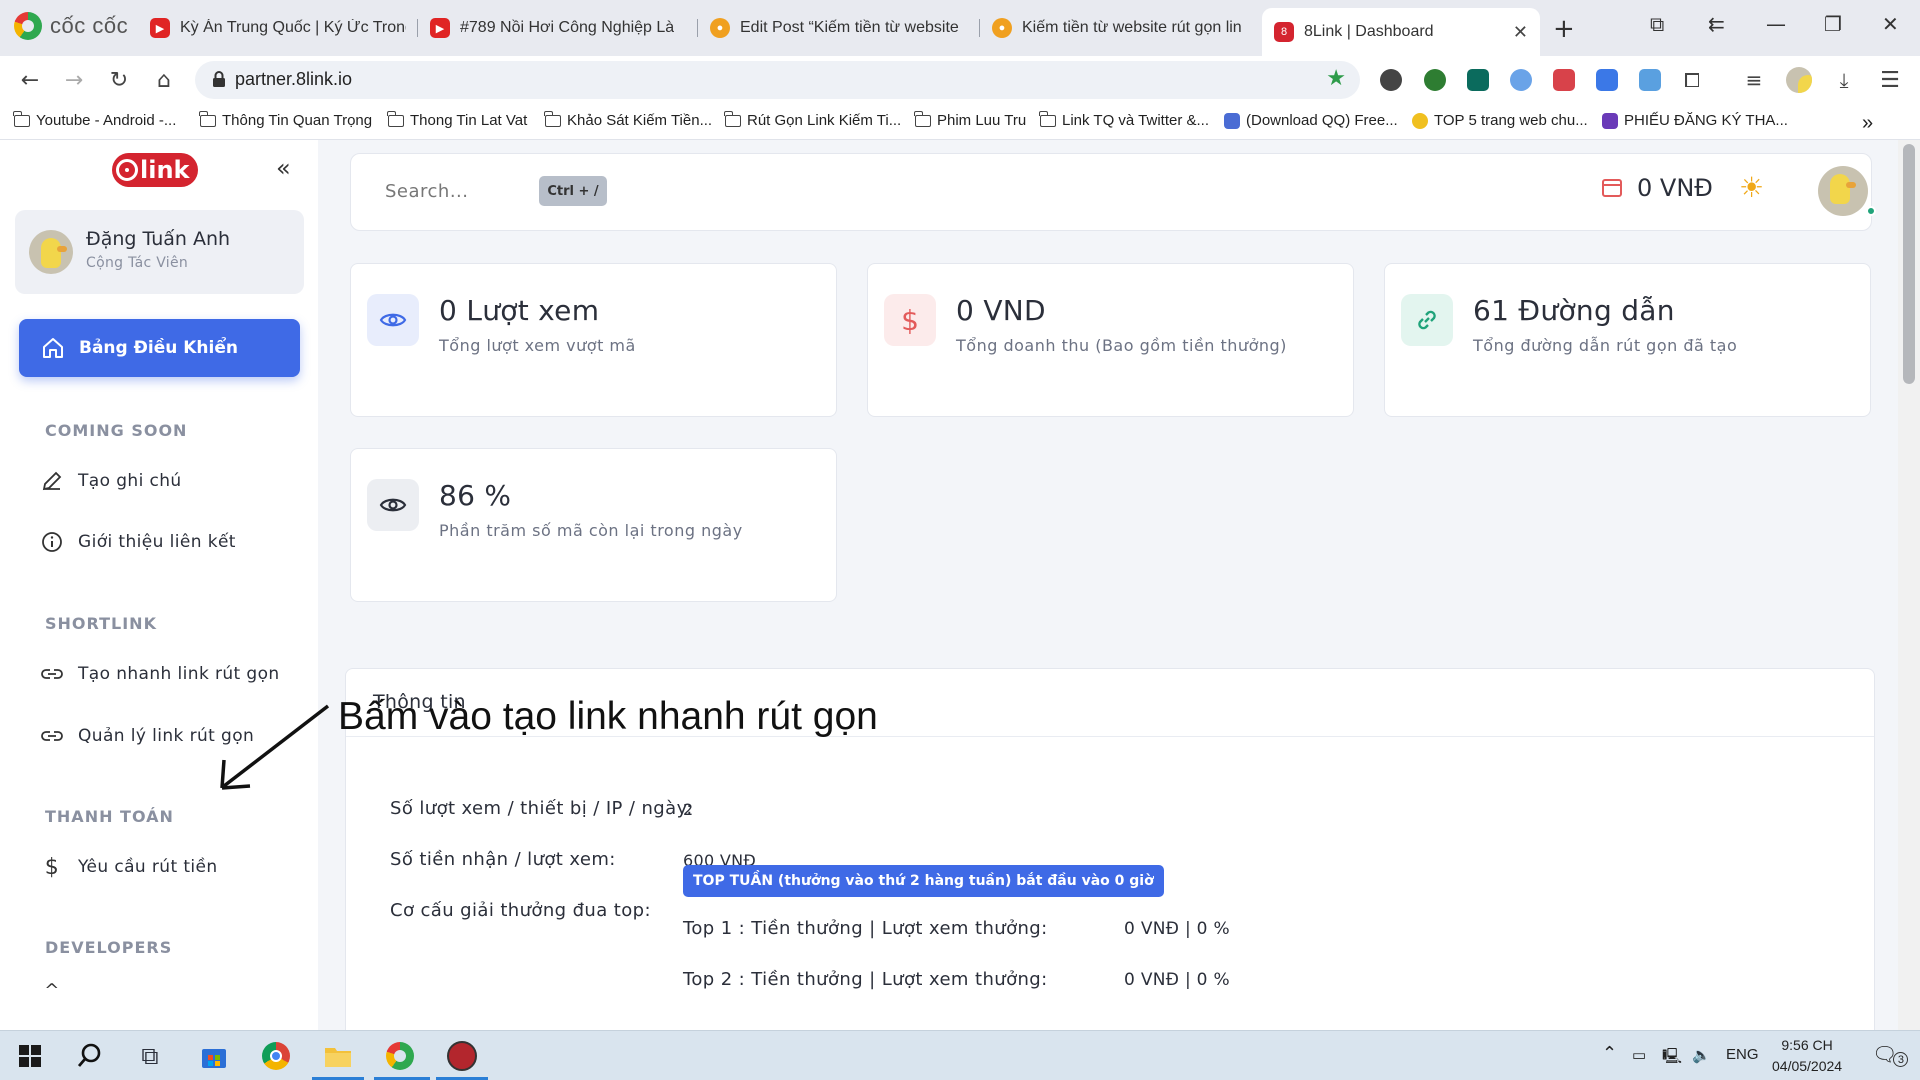 The image size is (1920, 1080). Describe the element at coordinates (1692, 80) in the screenshot. I see `extensions-puzzle-icon: ⧠` at that location.